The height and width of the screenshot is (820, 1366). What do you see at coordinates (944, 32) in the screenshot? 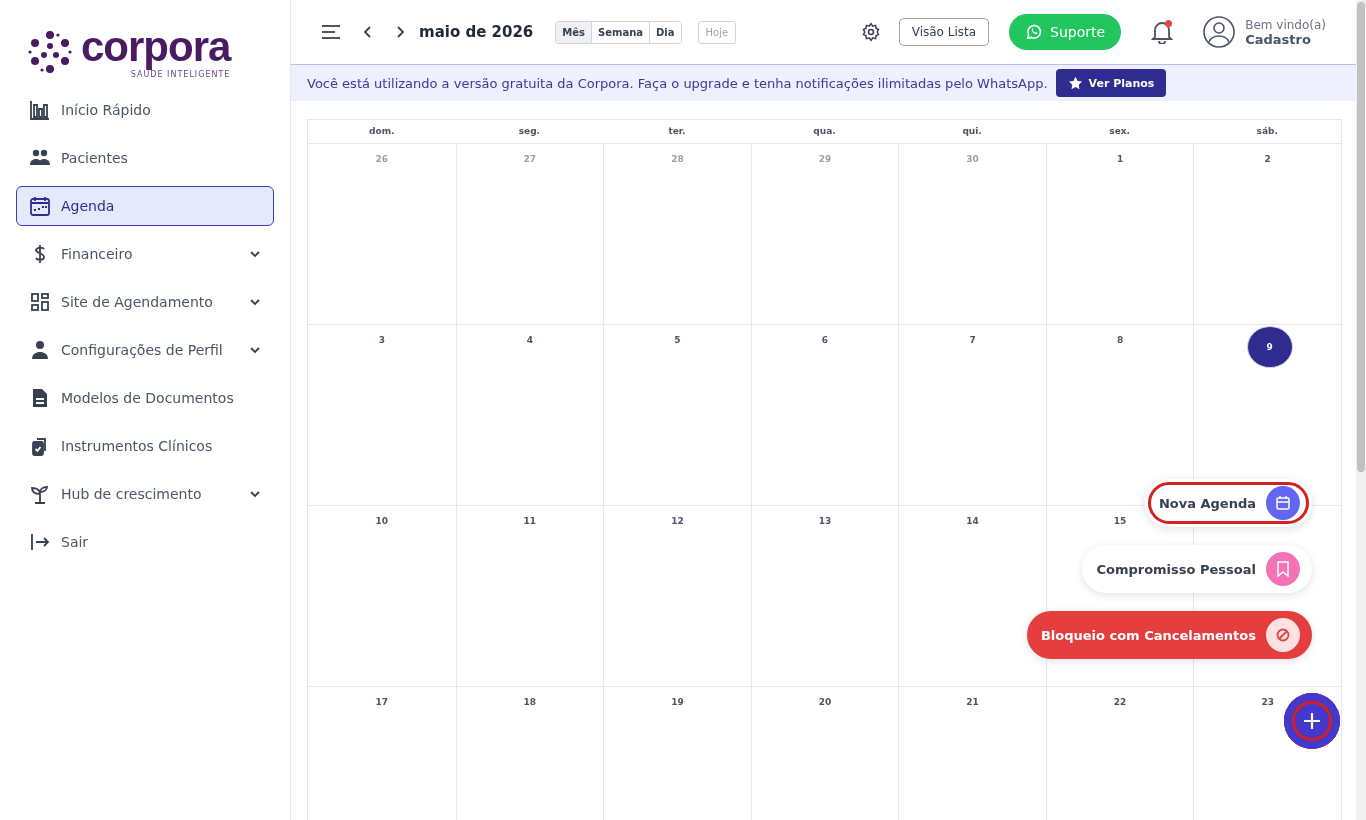
I see `list-view-button: Visão Lista` at bounding box center [944, 32].